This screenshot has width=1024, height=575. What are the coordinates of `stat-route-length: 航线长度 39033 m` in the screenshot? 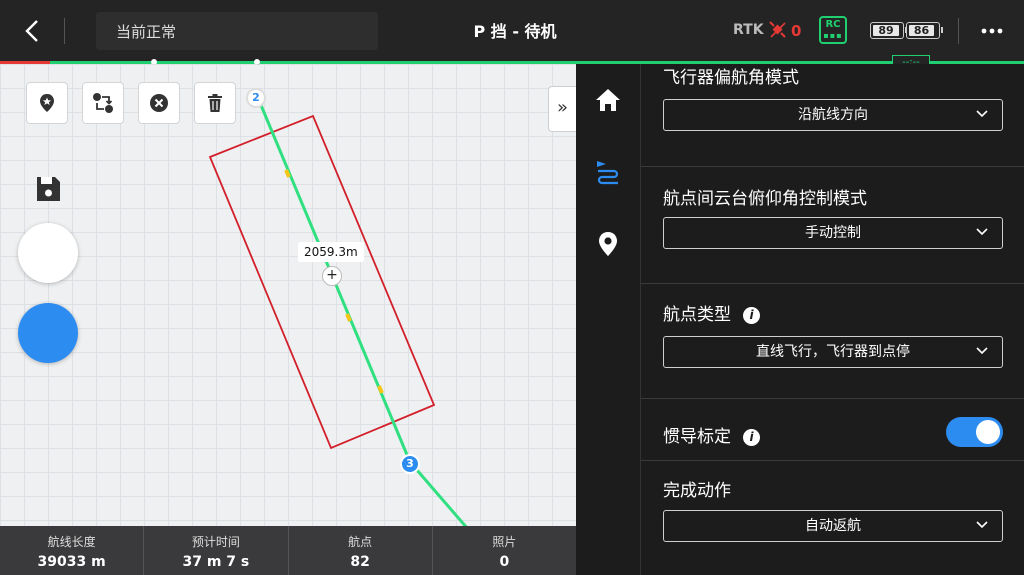 It's located at (72, 550).